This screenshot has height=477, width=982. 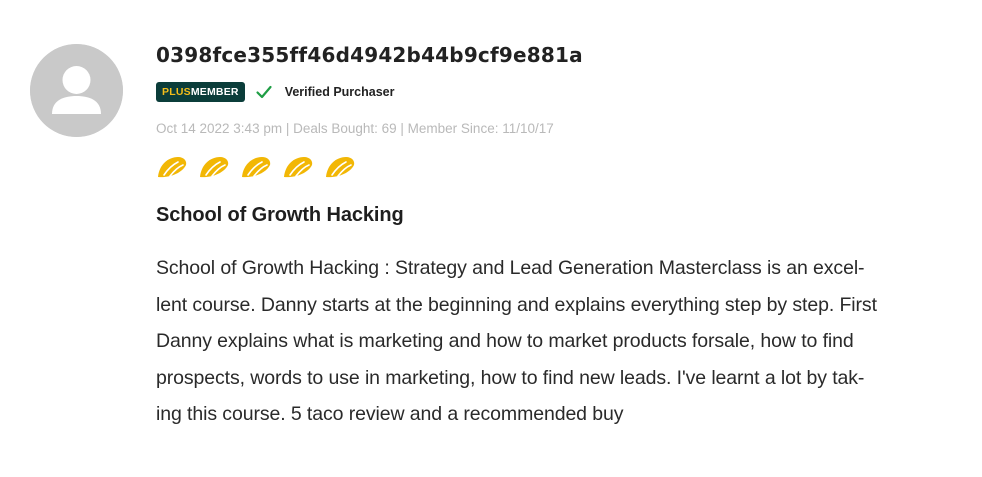 What do you see at coordinates (176, 92) in the screenshot?
I see `plus-badge-prefix: PLUS` at bounding box center [176, 92].